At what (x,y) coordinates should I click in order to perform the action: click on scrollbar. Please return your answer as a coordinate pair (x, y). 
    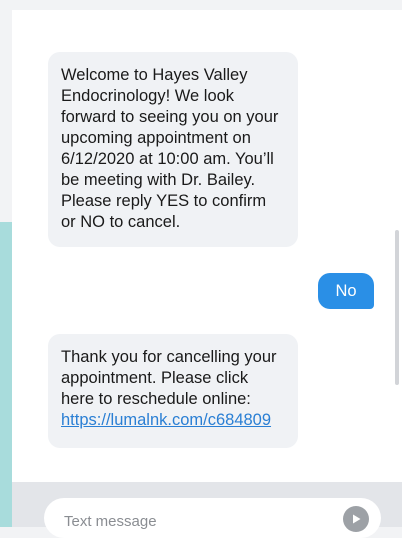
    Looking at the image, I should click on (397, 307).